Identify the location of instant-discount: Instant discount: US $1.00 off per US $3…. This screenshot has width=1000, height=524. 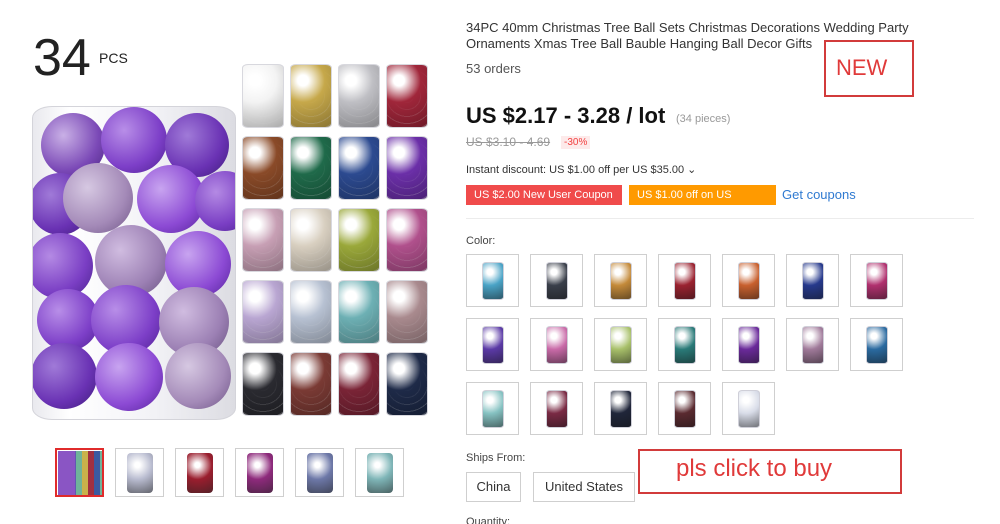
(581, 169).